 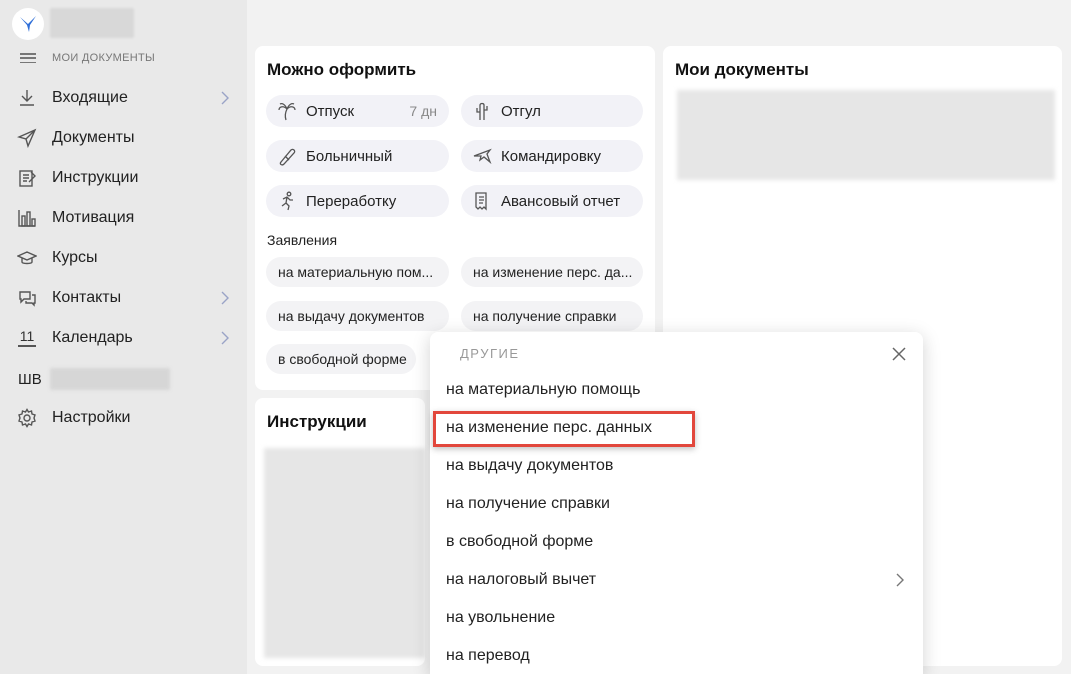 What do you see at coordinates (561, 201) in the screenshot?
I see `chip-label: Авансовый отчет` at bounding box center [561, 201].